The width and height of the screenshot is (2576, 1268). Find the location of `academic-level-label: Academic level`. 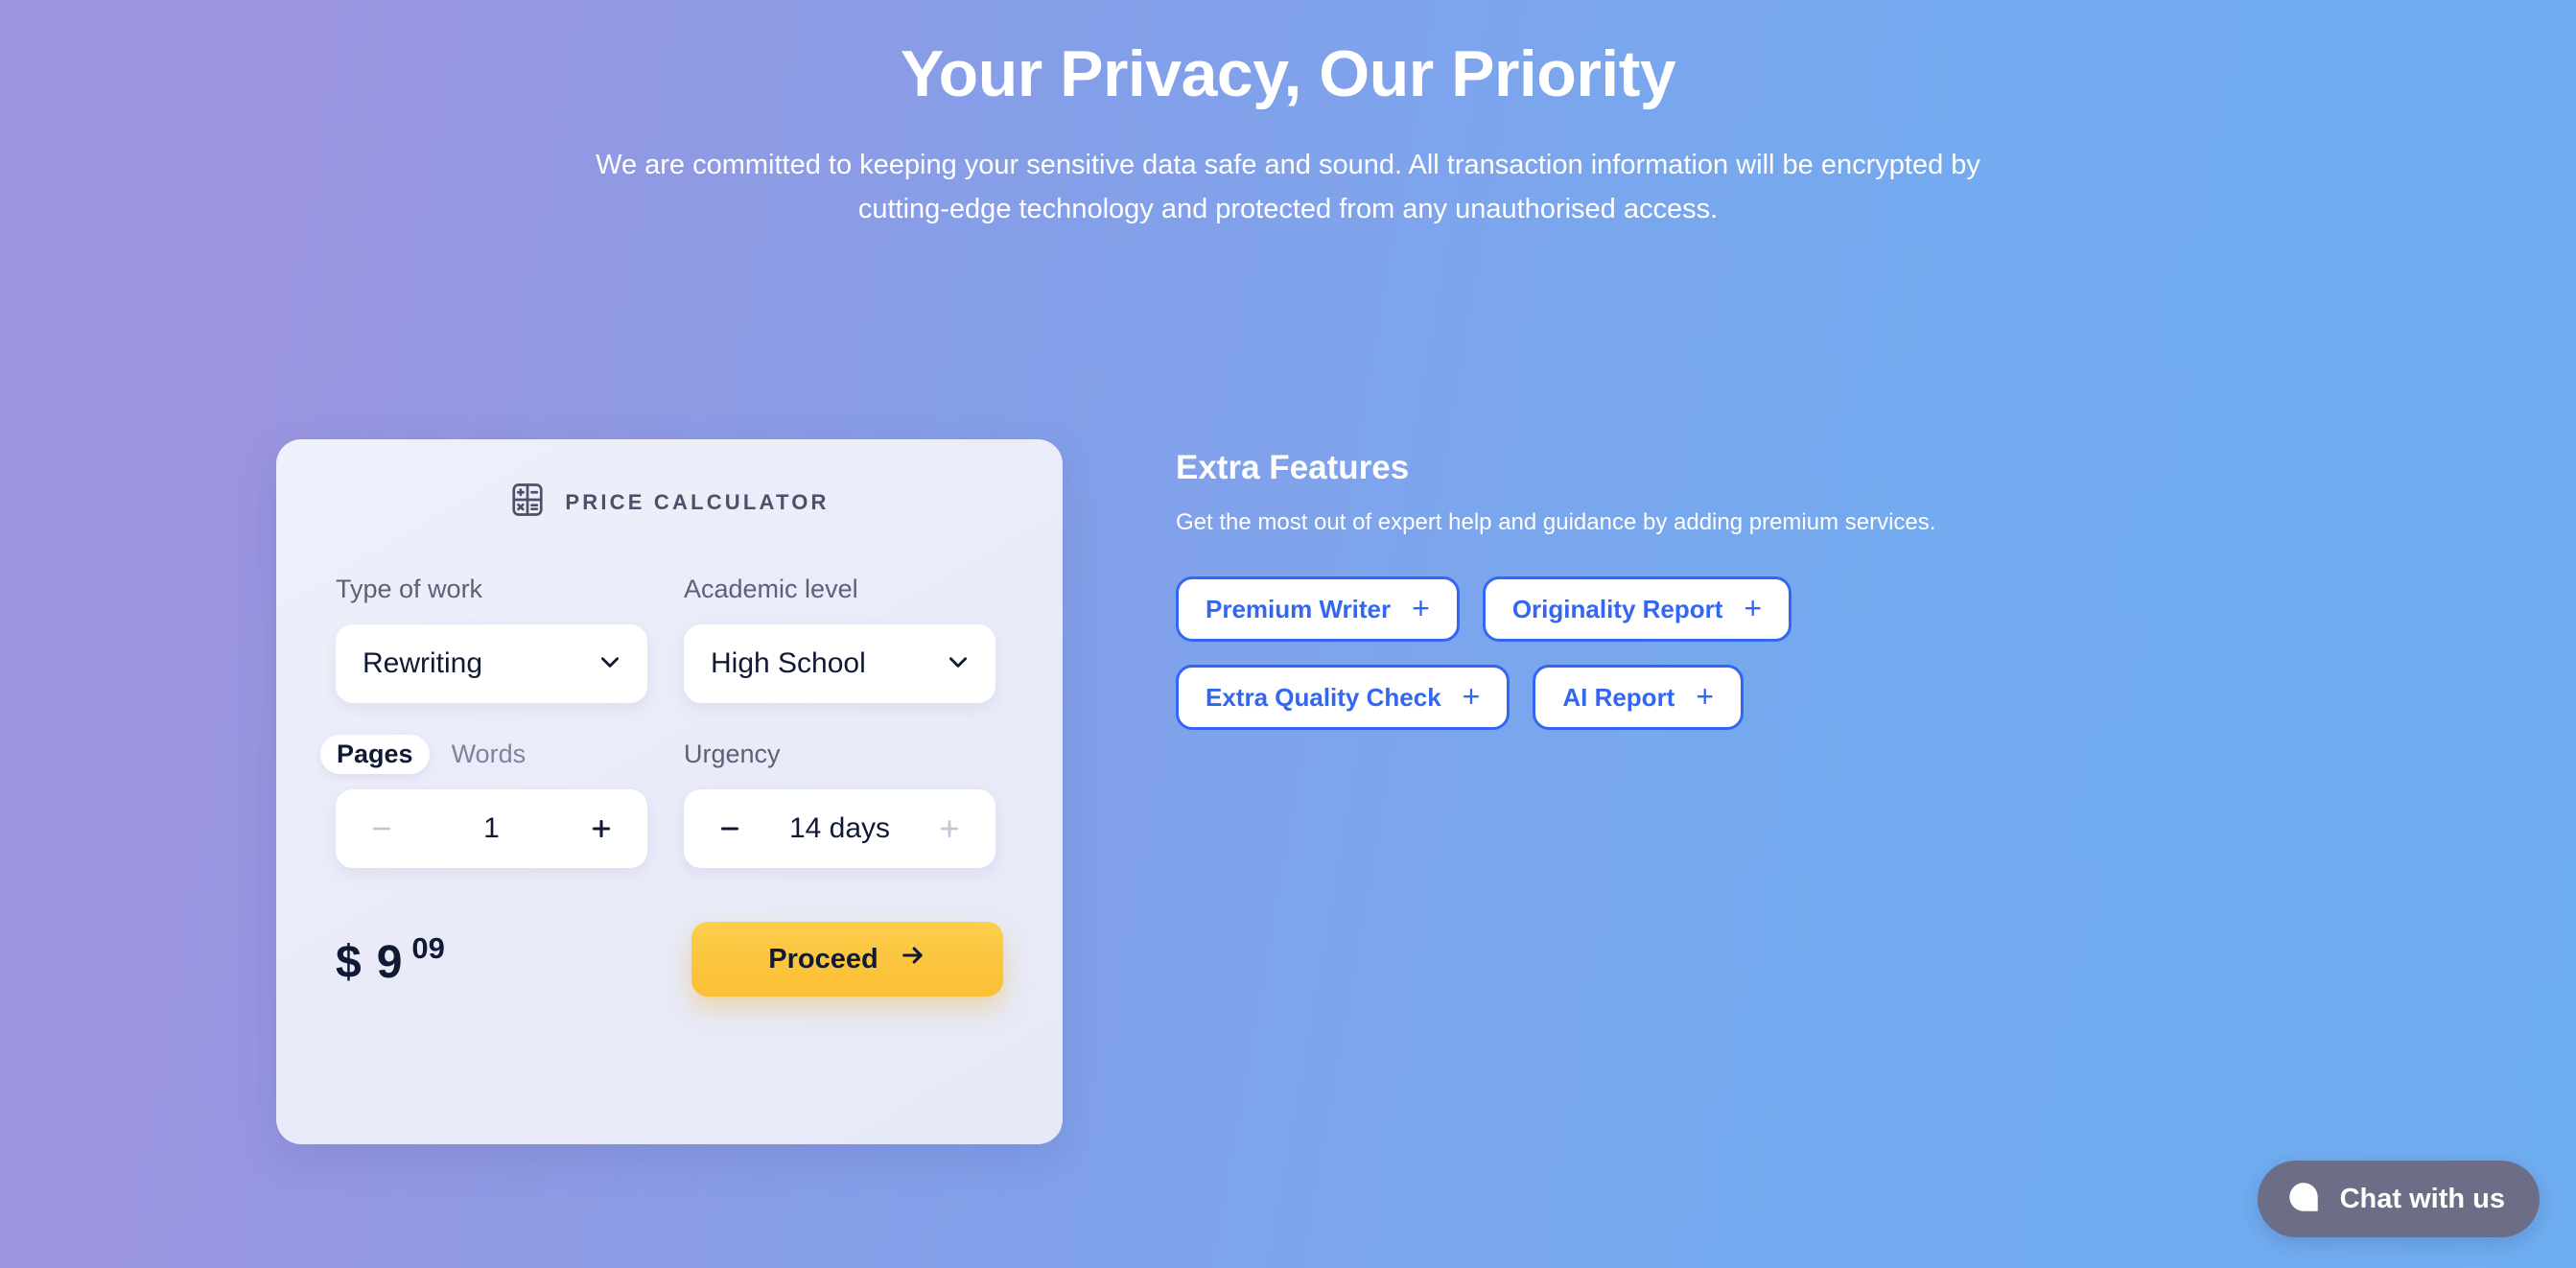

academic-level-label: Academic level is located at coordinates (771, 588).